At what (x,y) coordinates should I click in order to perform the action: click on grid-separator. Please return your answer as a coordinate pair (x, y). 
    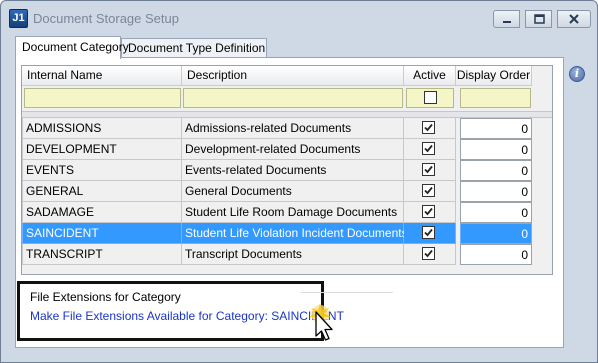
    Looking at the image, I should click on (287, 114).